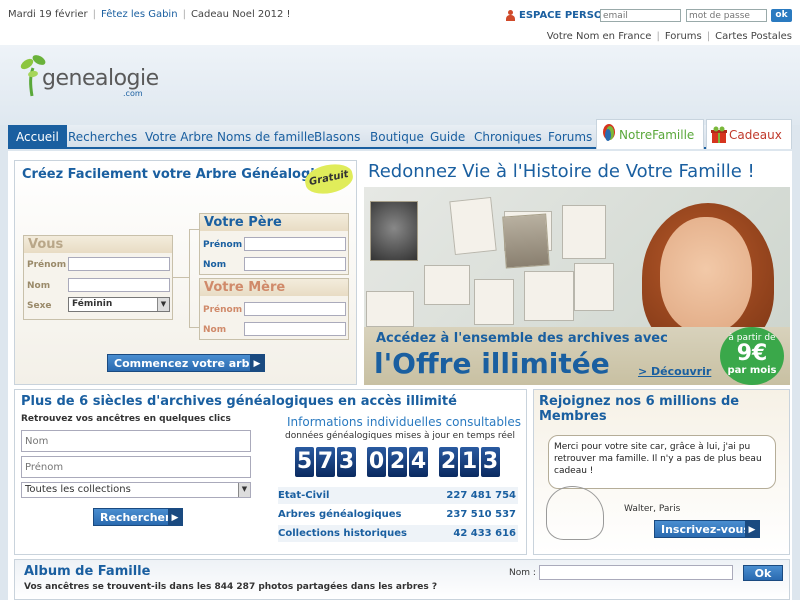 The width and height of the screenshot is (800, 600). I want to click on stat-label: Arbres généalogiques, so click(340, 514).